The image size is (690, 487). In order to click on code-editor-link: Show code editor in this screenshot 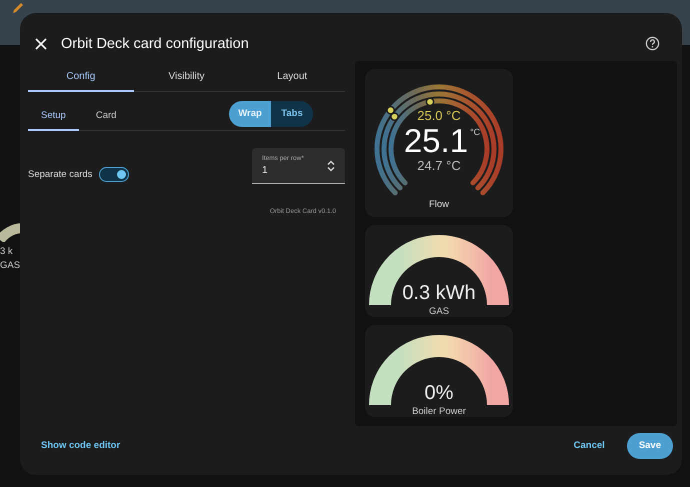, I will do `click(80, 446)`.